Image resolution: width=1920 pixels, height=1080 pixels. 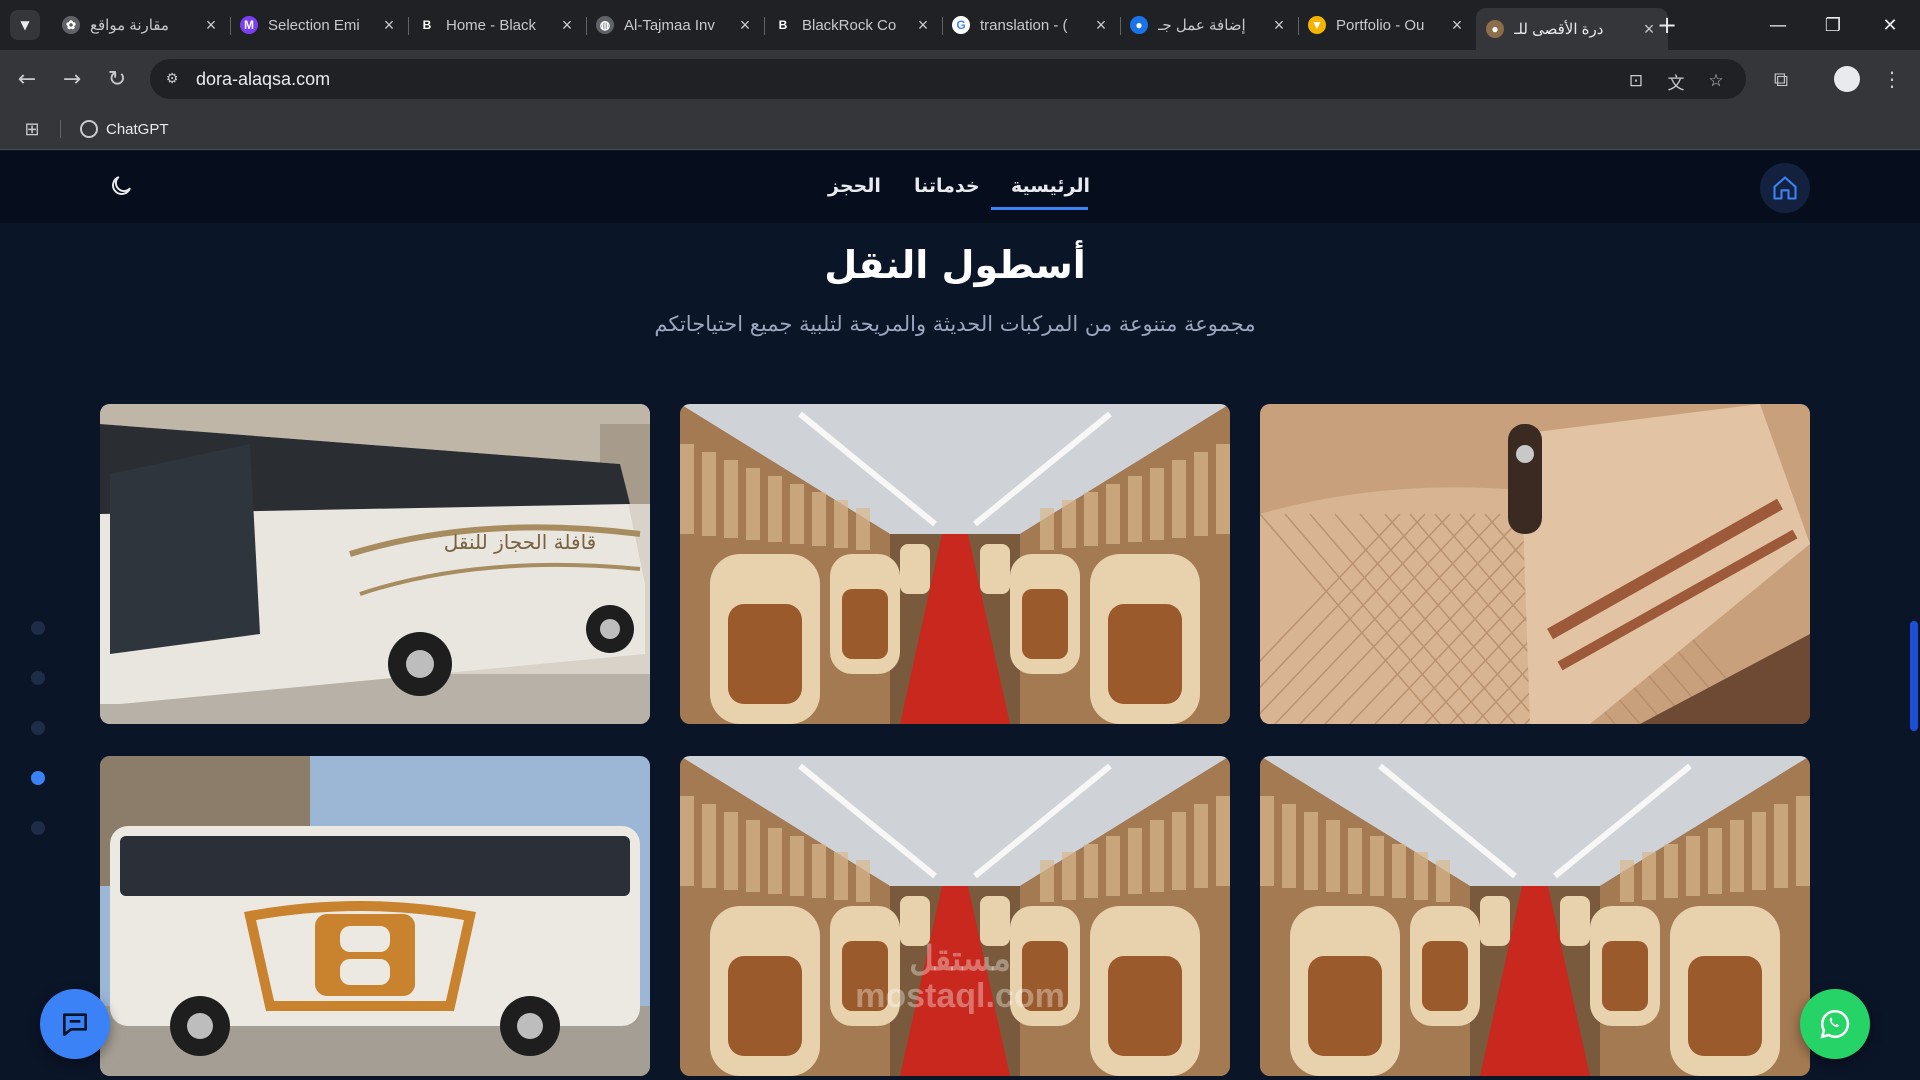 What do you see at coordinates (854, 186) in the screenshot?
I see `nav-link-booking: الحجز` at bounding box center [854, 186].